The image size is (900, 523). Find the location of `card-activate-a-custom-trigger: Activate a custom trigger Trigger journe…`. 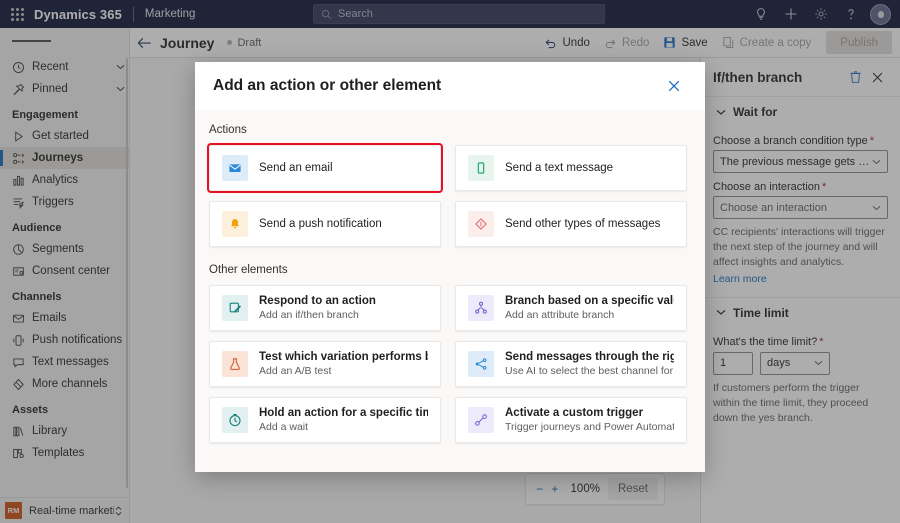

card-activate-a-custom-trigger: Activate a custom trigger Trigger journe… is located at coordinates (571, 420).